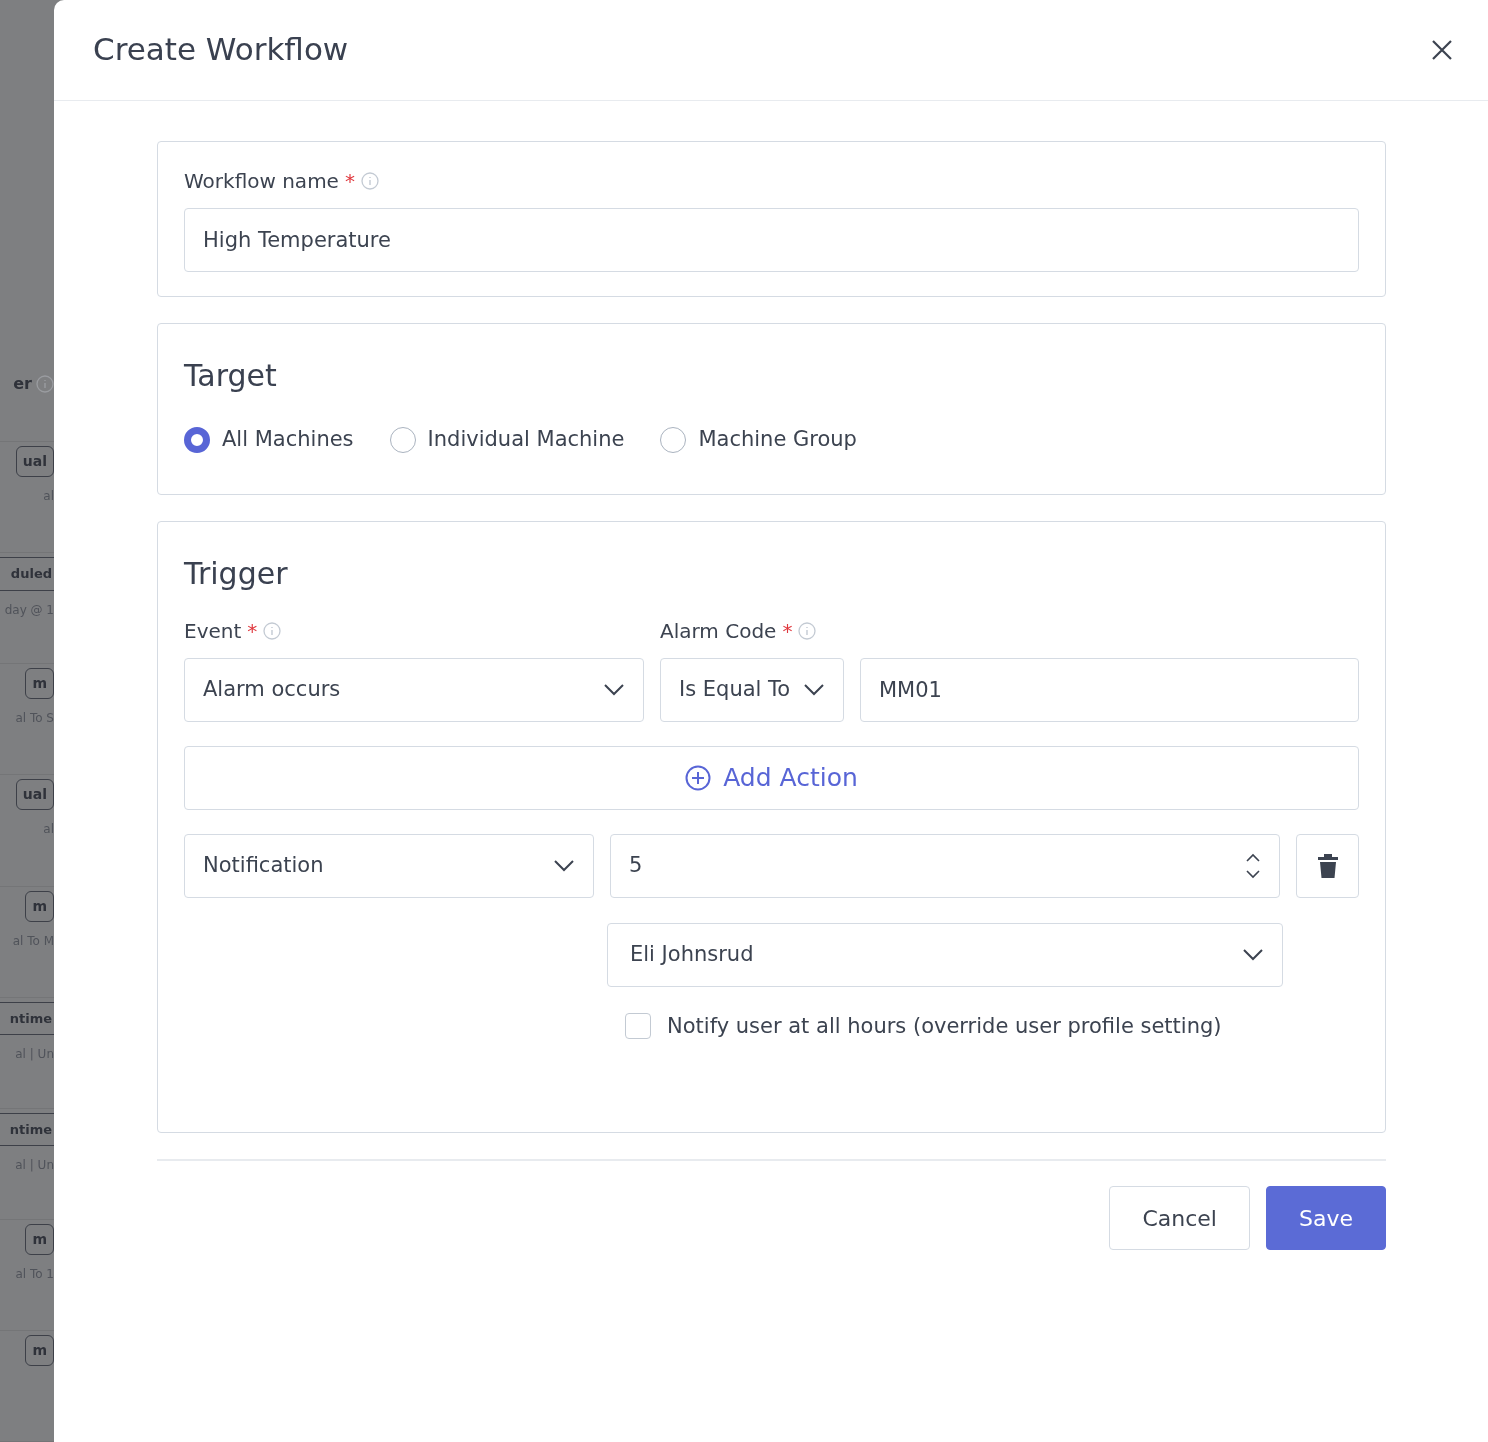 Image resolution: width=1488 pixels, height=1442 pixels. I want to click on add-action-button: Add Action, so click(771, 777).